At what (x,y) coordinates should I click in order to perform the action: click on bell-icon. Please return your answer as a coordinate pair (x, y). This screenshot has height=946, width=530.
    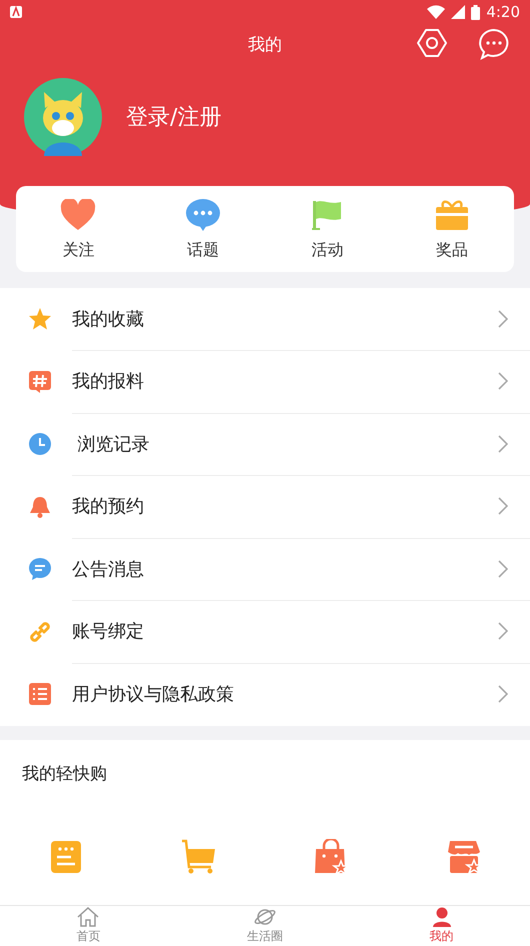
    Looking at the image, I should click on (40, 506).